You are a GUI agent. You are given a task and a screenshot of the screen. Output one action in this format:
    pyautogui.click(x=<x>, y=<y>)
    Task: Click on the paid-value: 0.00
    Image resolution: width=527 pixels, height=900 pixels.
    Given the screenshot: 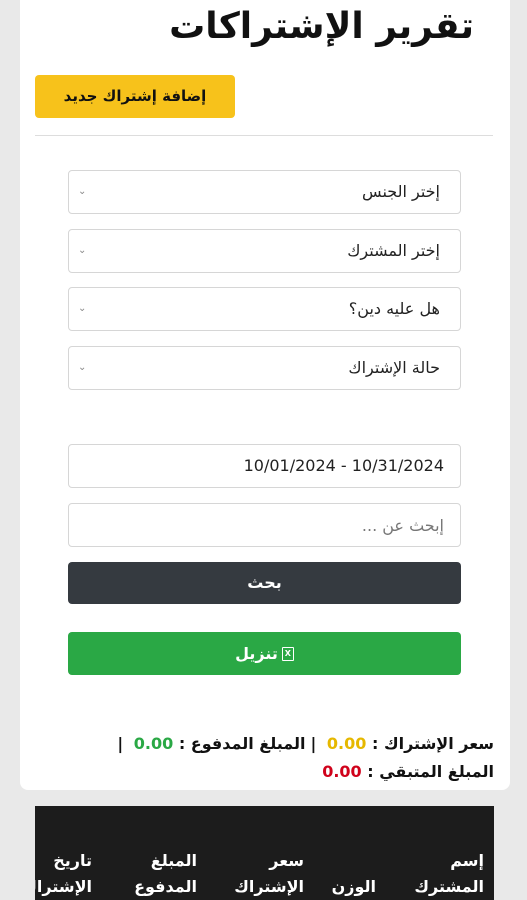 What is the action you would take?
    pyautogui.click(x=153, y=743)
    